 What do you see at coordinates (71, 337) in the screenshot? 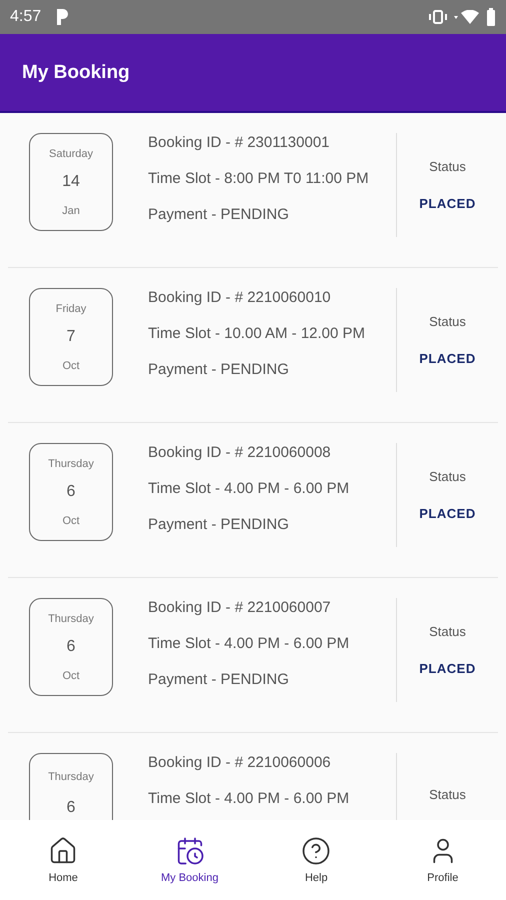
I see `day-number: 7` at bounding box center [71, 337].